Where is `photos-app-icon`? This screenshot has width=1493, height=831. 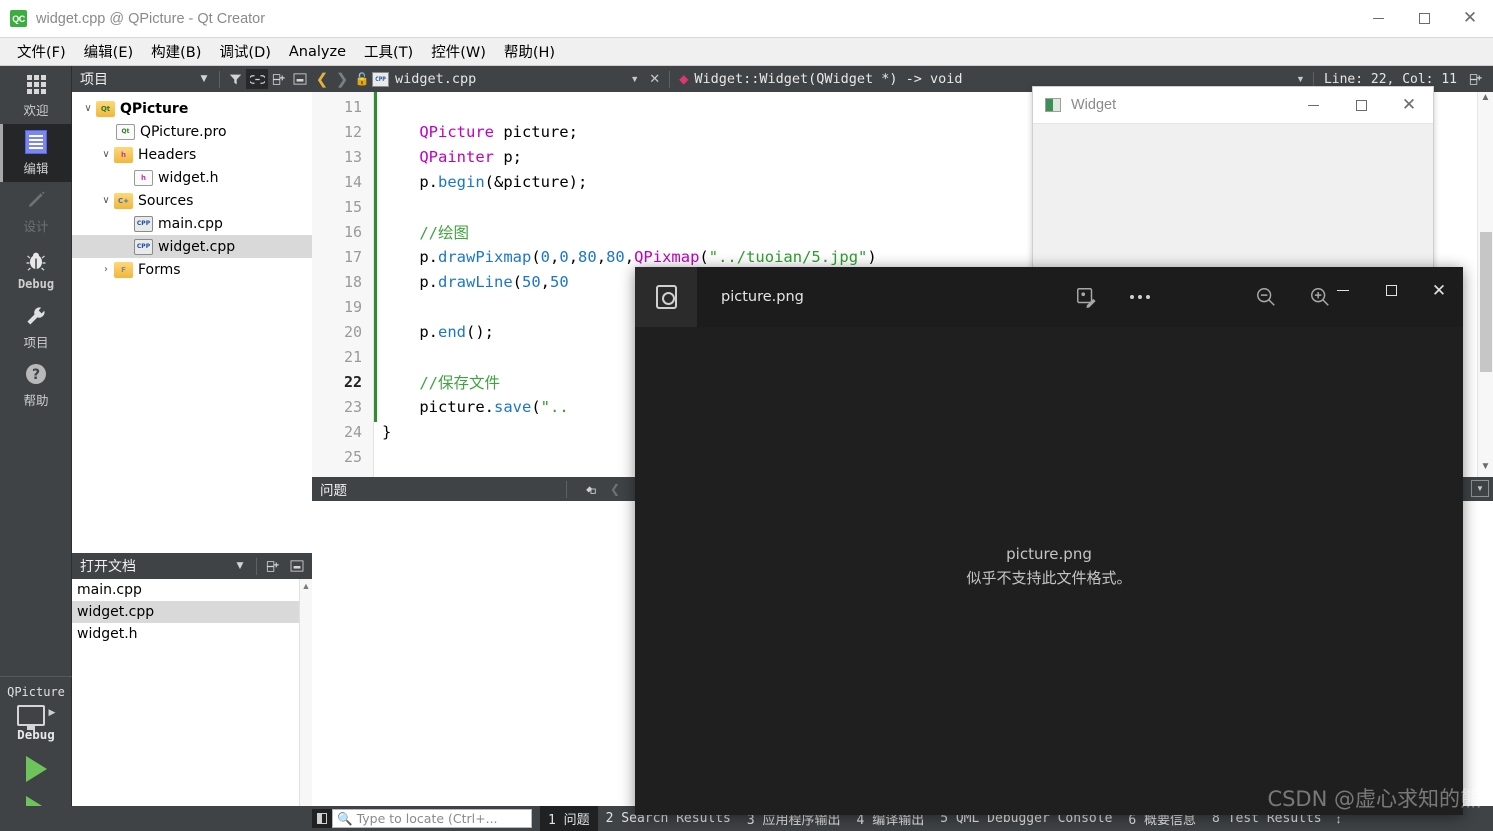
photos-app-icon is located at coordinates (666, 297).